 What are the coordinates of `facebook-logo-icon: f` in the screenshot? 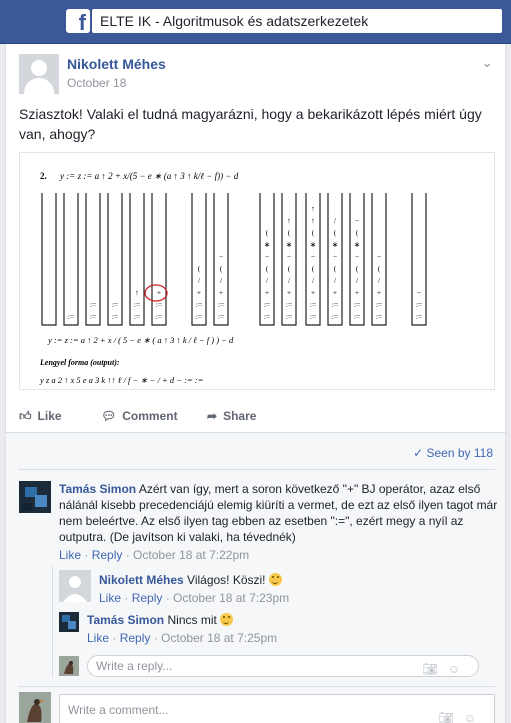 It's located at (78, 21).